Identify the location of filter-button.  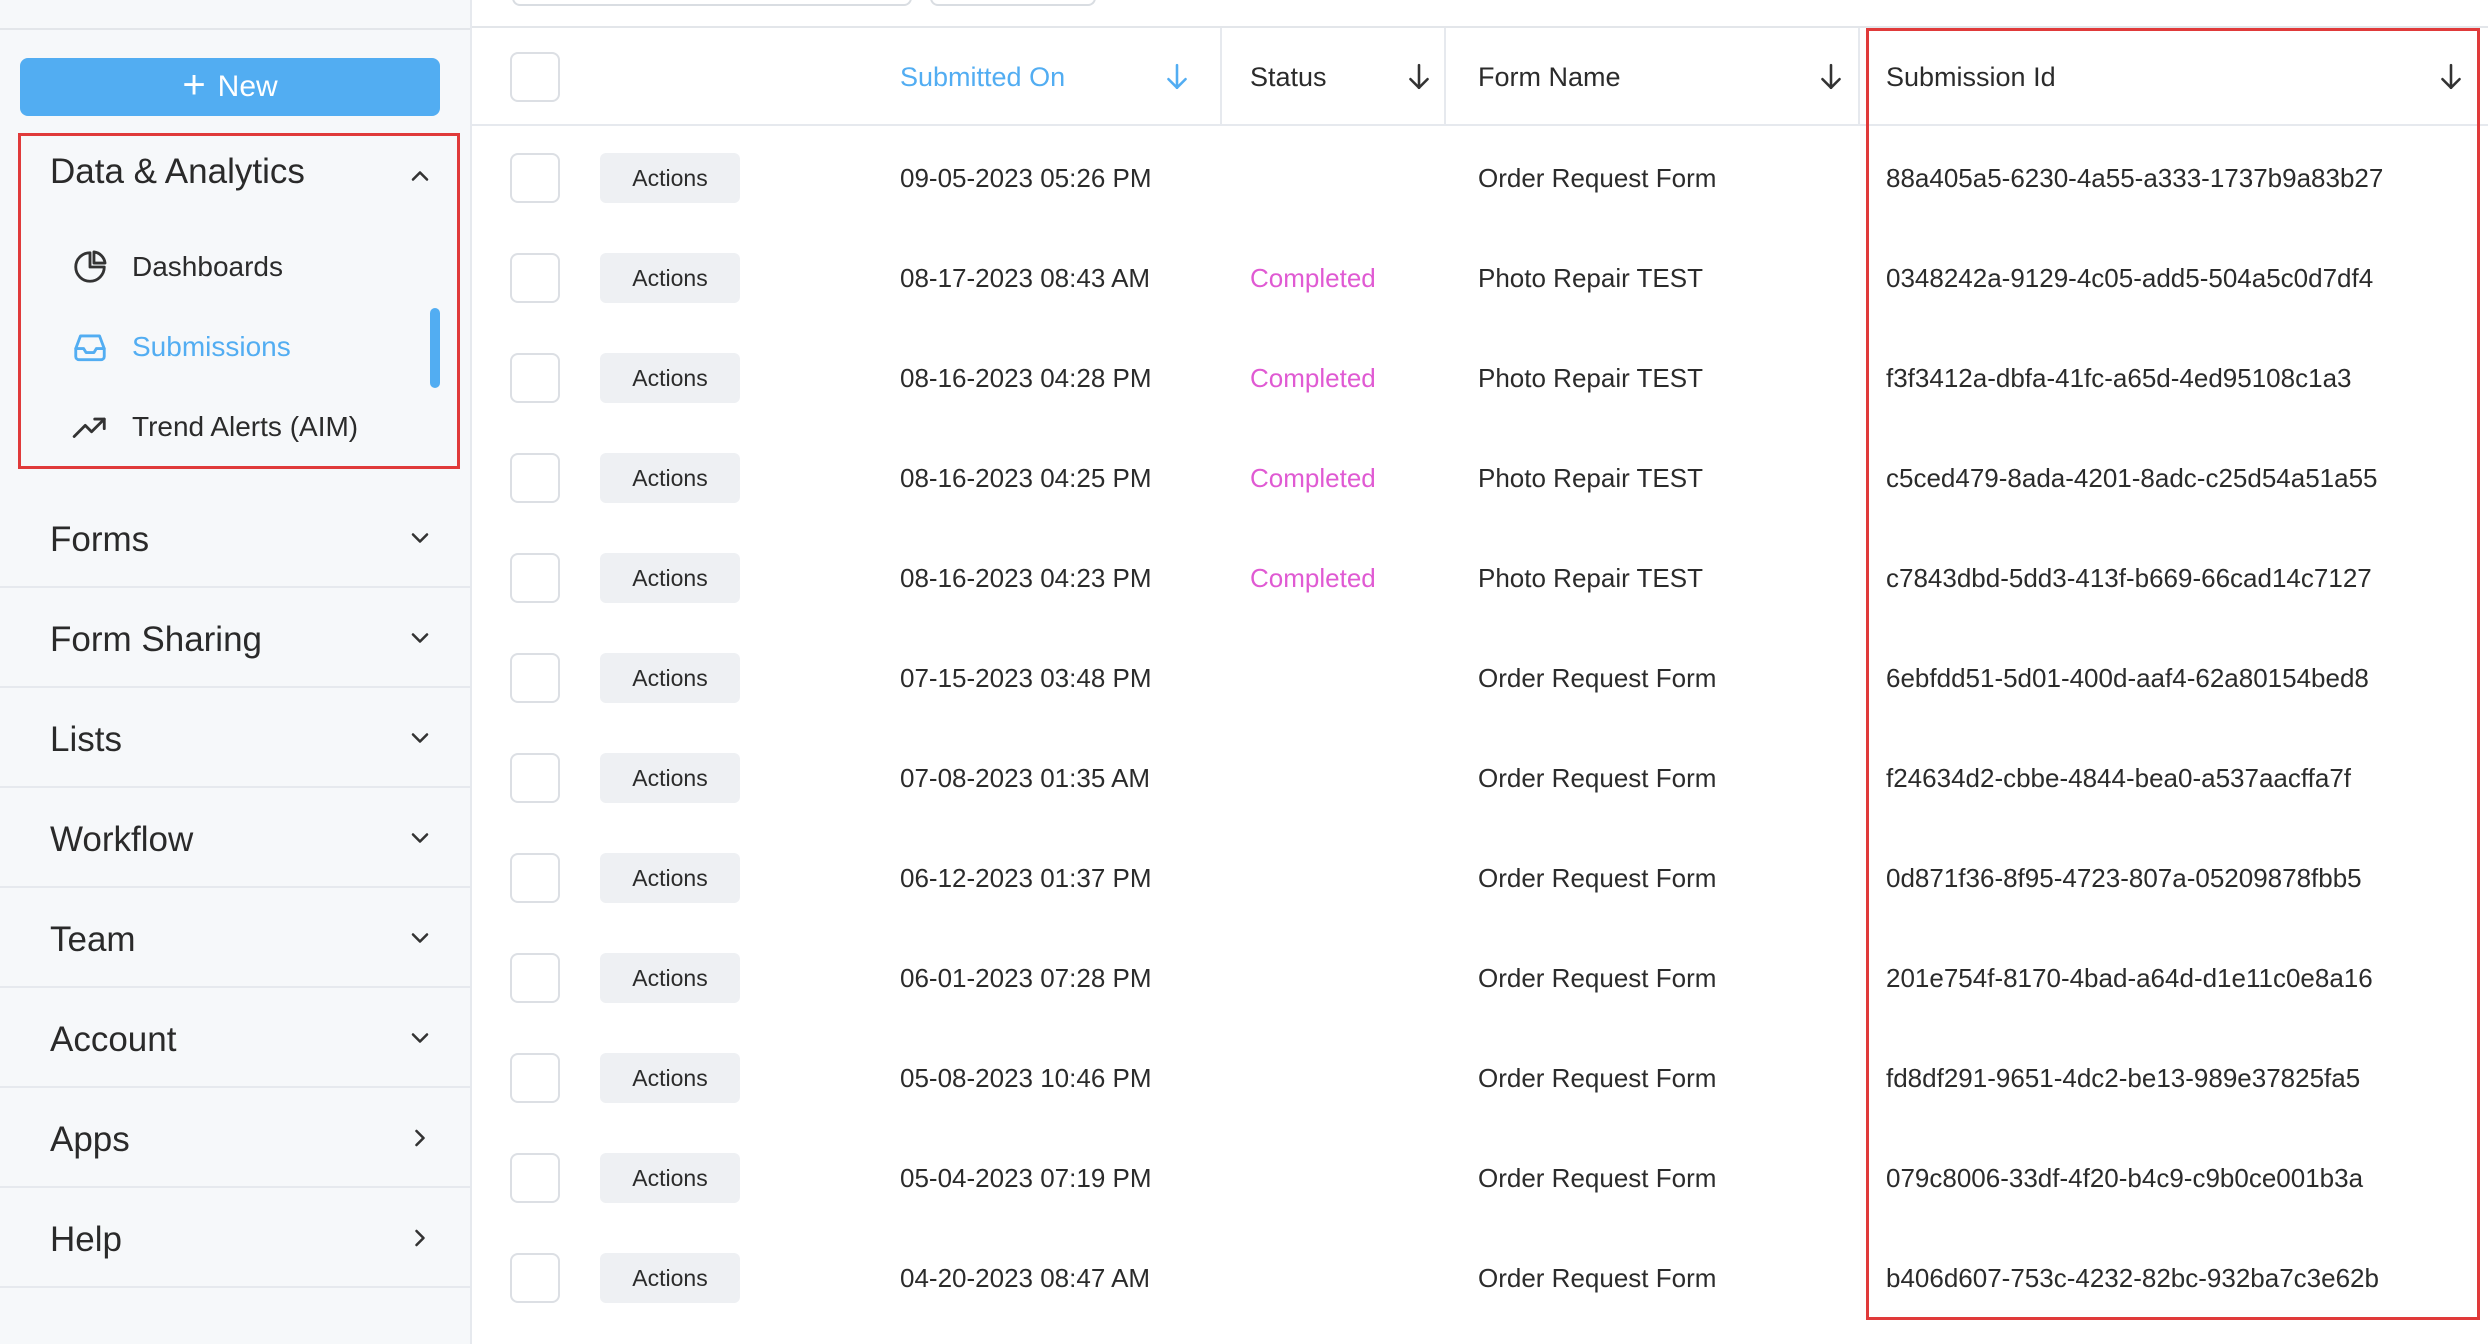
(1013, 3).